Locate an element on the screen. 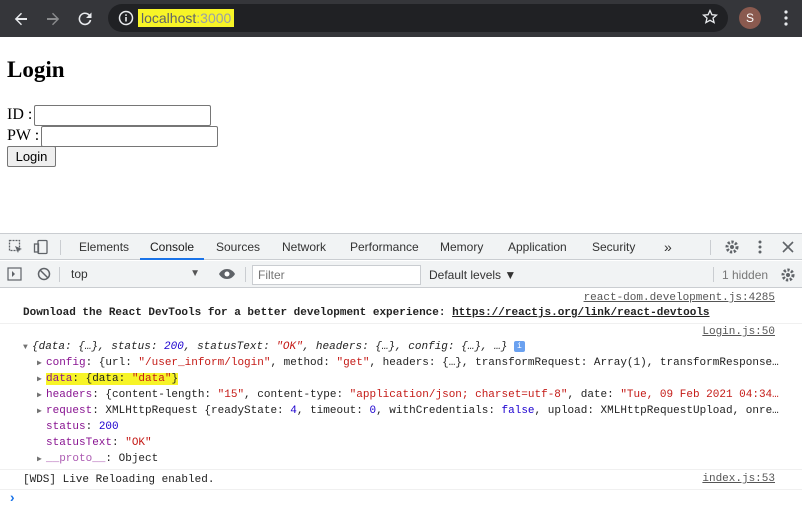  statustext-row: statusText: "OK" is located at coordinates (99, 443).